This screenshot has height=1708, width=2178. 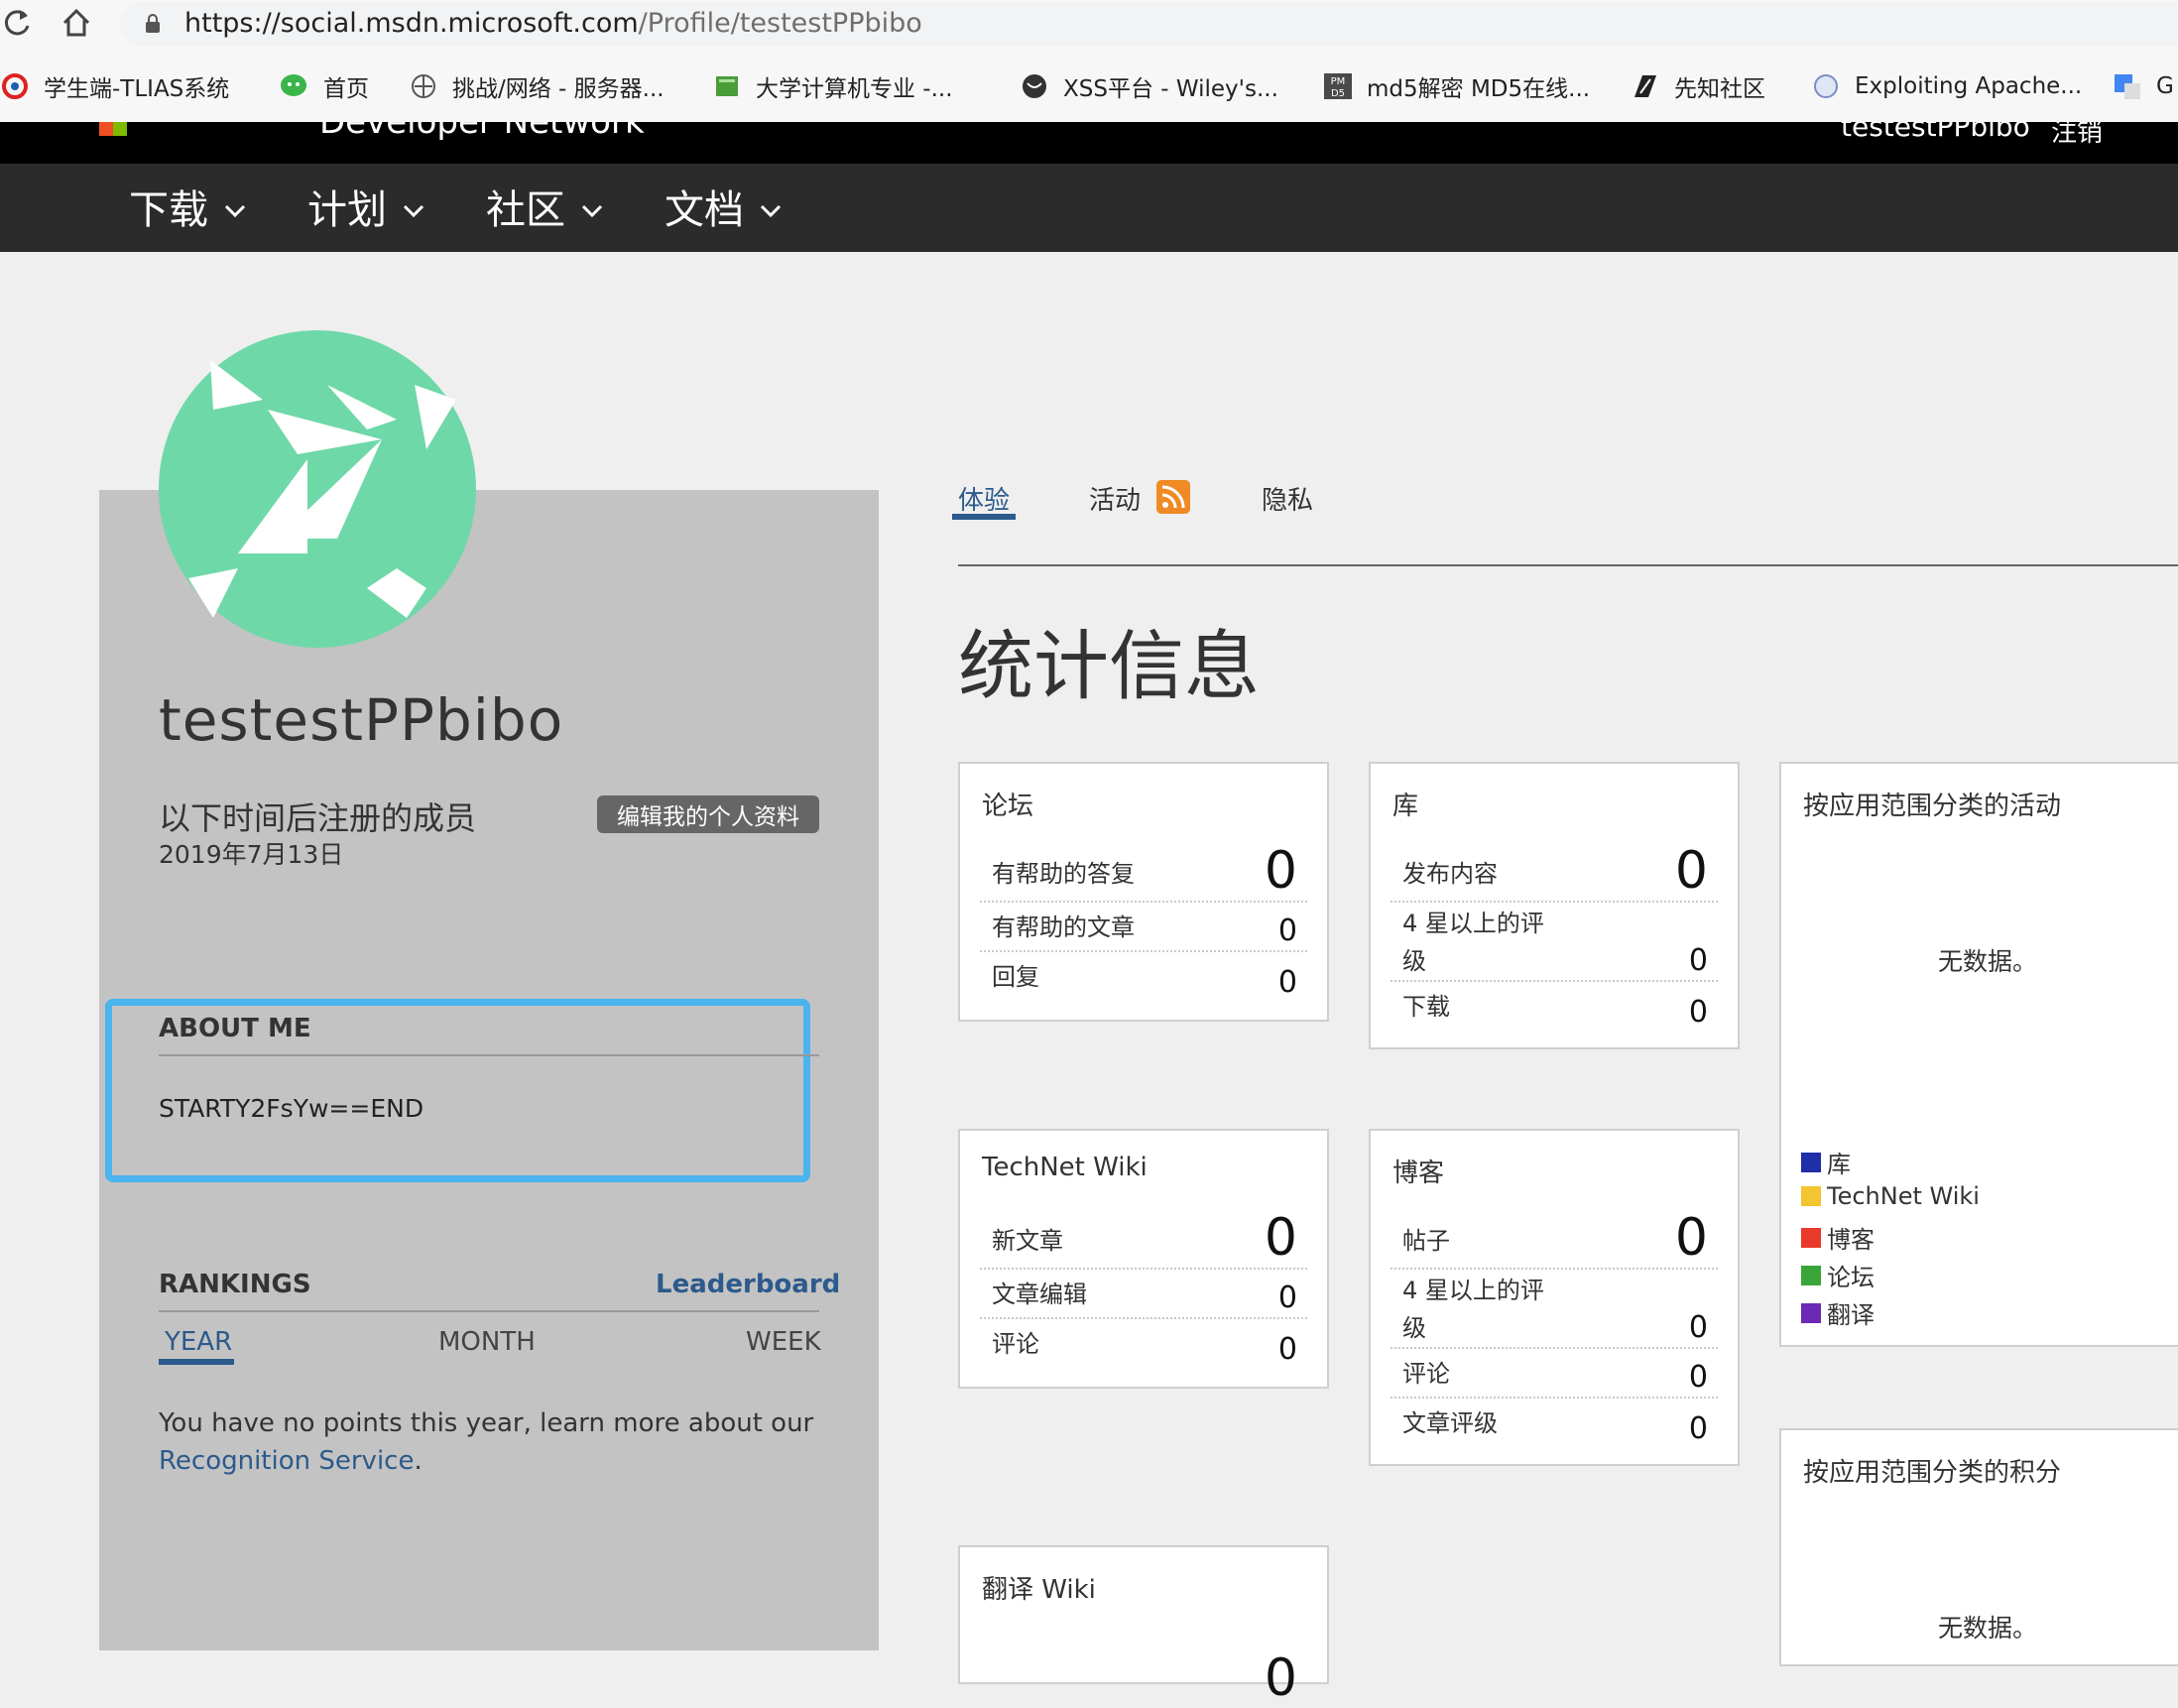 What do you see at coordinates (1554, 1007) in the screenshot?
I see `stat-row: 下载 0` at bounding box center [1554, 1007].